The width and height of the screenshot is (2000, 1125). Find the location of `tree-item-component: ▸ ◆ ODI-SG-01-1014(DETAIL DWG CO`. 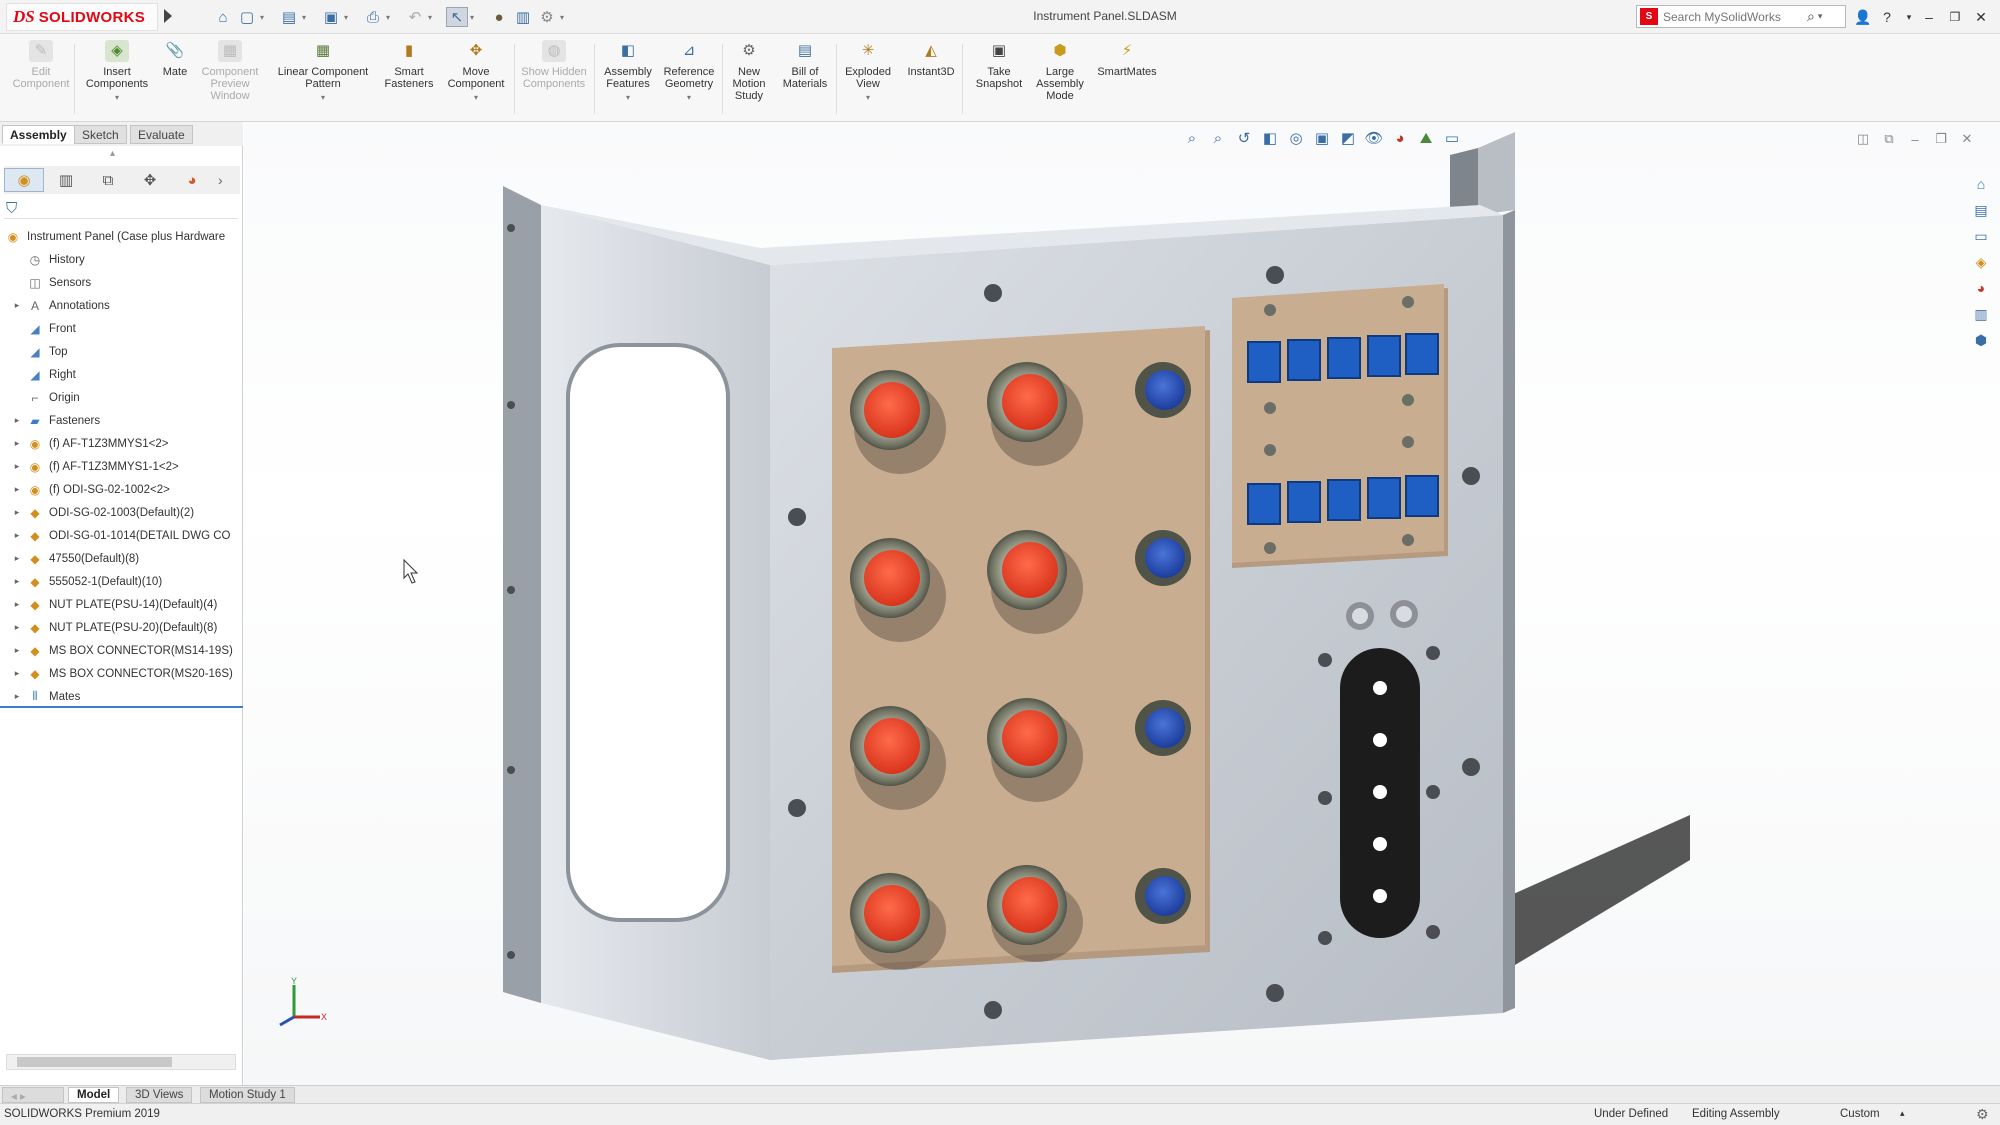

tree-item-component: ▸ ◆ ODI-SG-01-1014(DETAIL DWG CO is located at coordinates (121, 535).